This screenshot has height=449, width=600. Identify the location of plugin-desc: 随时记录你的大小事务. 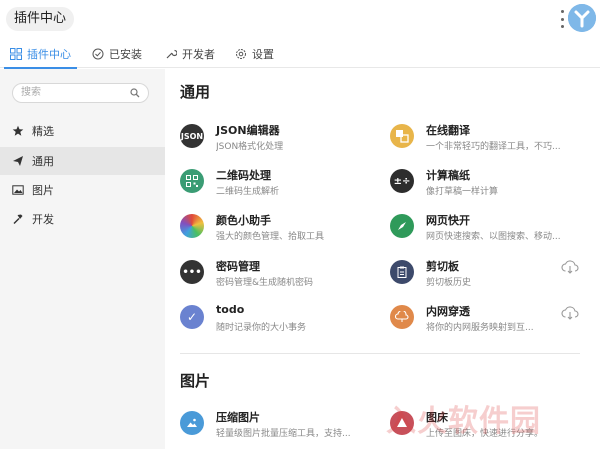
(261, 328).